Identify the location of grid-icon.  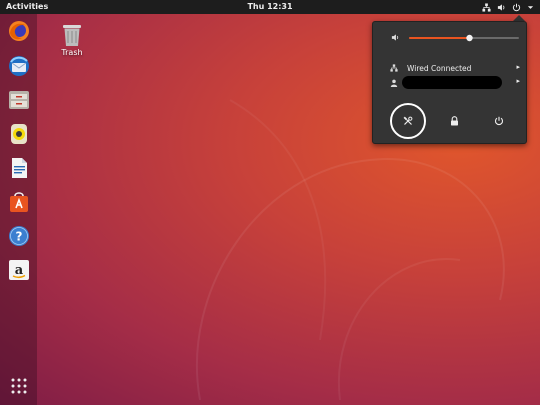
(18, 385).